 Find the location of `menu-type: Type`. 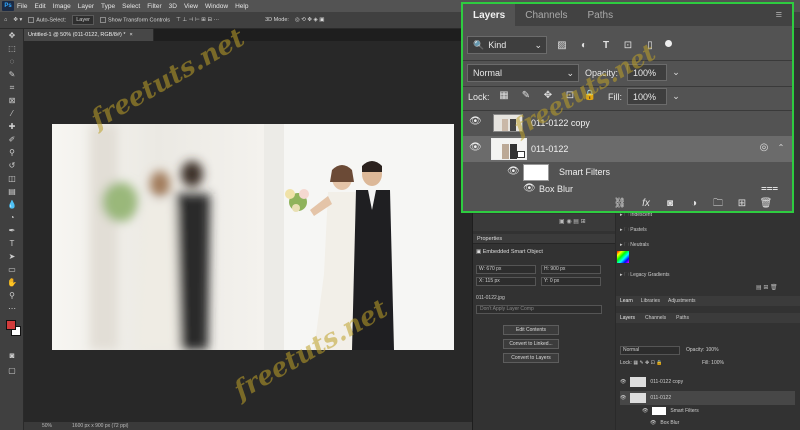

menu-type: Type is located at coordinates (108, 6).